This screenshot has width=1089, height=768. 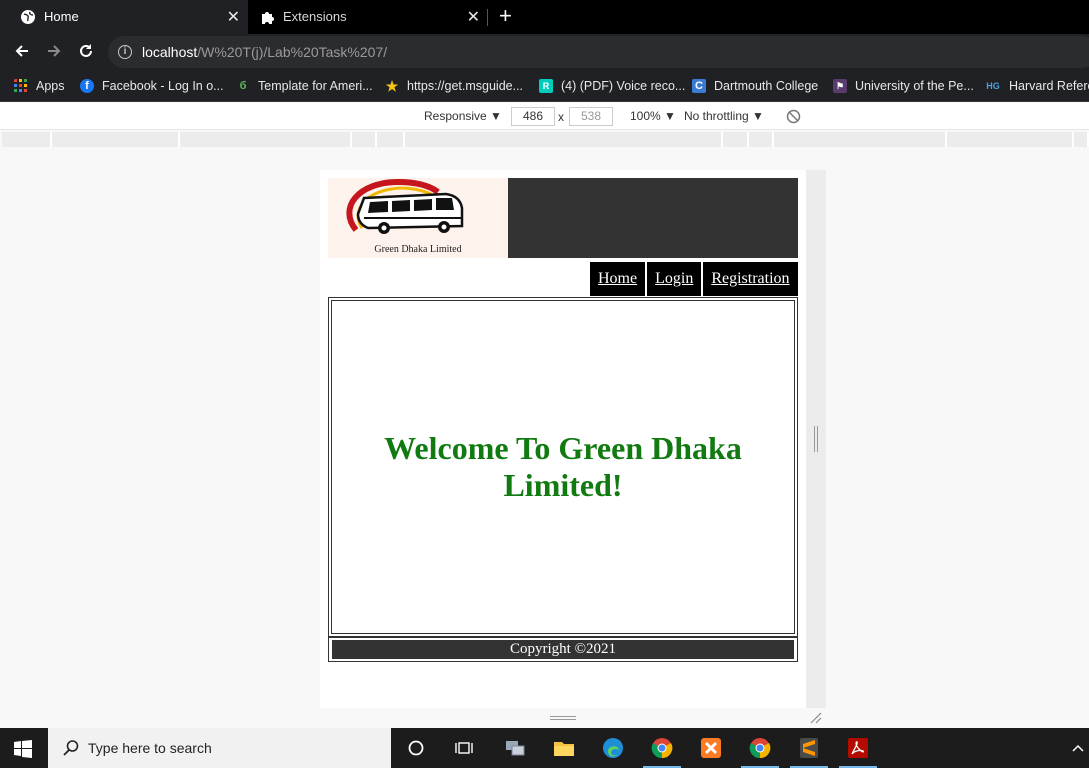 I want to click on cortana-icon, so click(x=416, y=748).